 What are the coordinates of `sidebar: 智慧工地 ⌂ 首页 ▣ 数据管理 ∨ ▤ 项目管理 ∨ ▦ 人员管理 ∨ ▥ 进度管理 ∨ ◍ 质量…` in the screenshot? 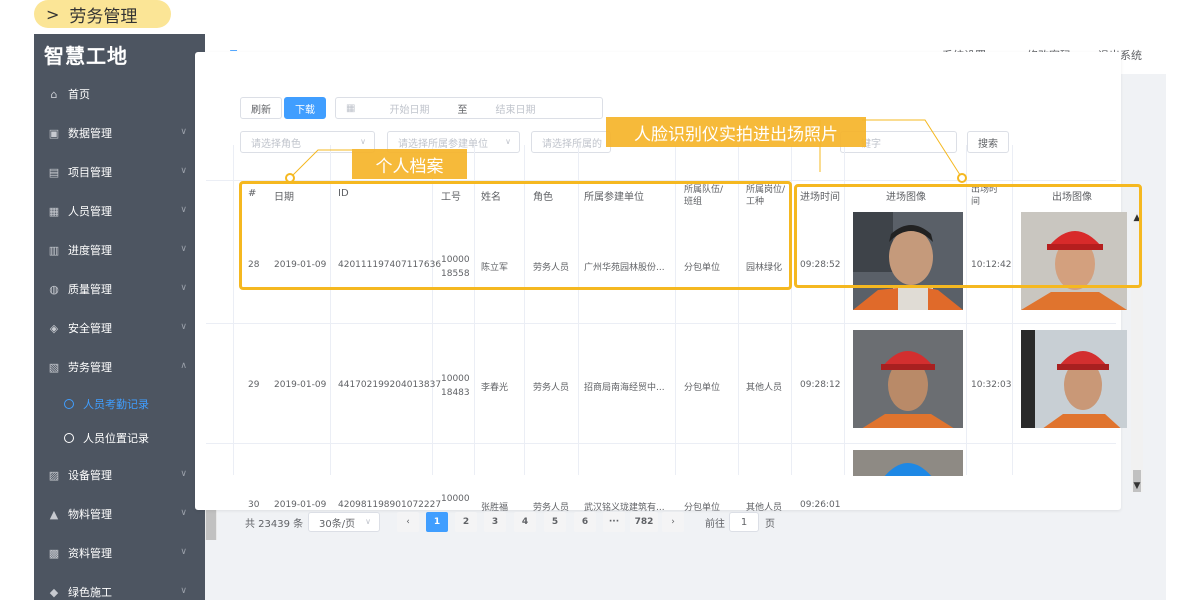 It's located at (119, 317).